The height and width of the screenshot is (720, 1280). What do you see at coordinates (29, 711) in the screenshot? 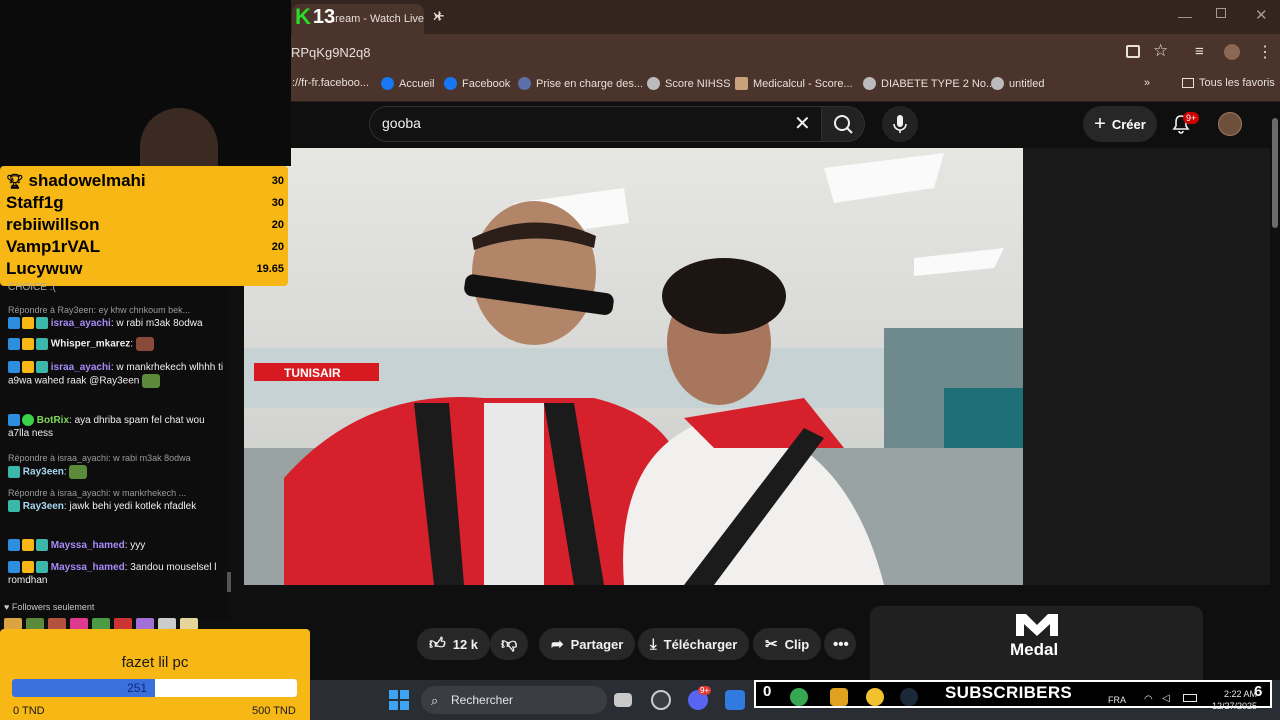
I see `goal-min-label: 0 TND` at bounding box center [29, 711].